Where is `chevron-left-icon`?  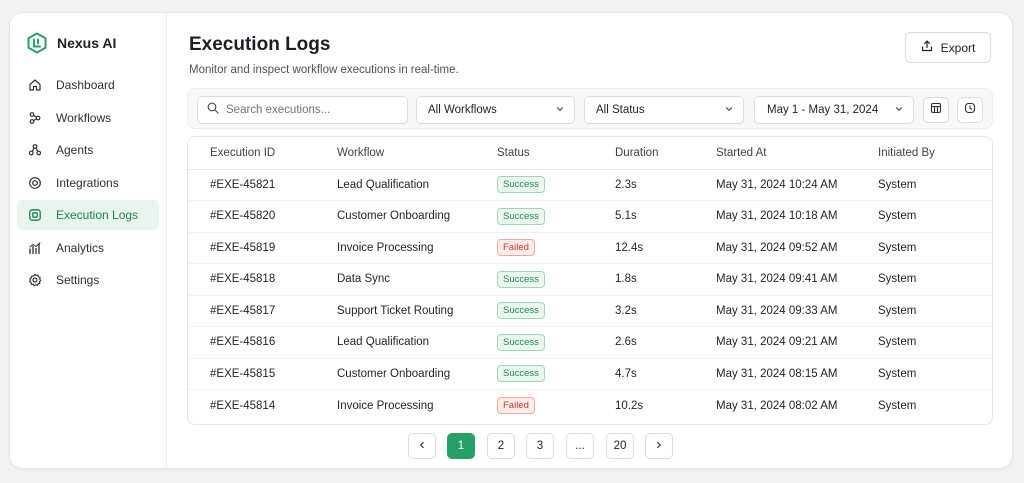
chevron-left-icon is located at coordinates (422, 446).